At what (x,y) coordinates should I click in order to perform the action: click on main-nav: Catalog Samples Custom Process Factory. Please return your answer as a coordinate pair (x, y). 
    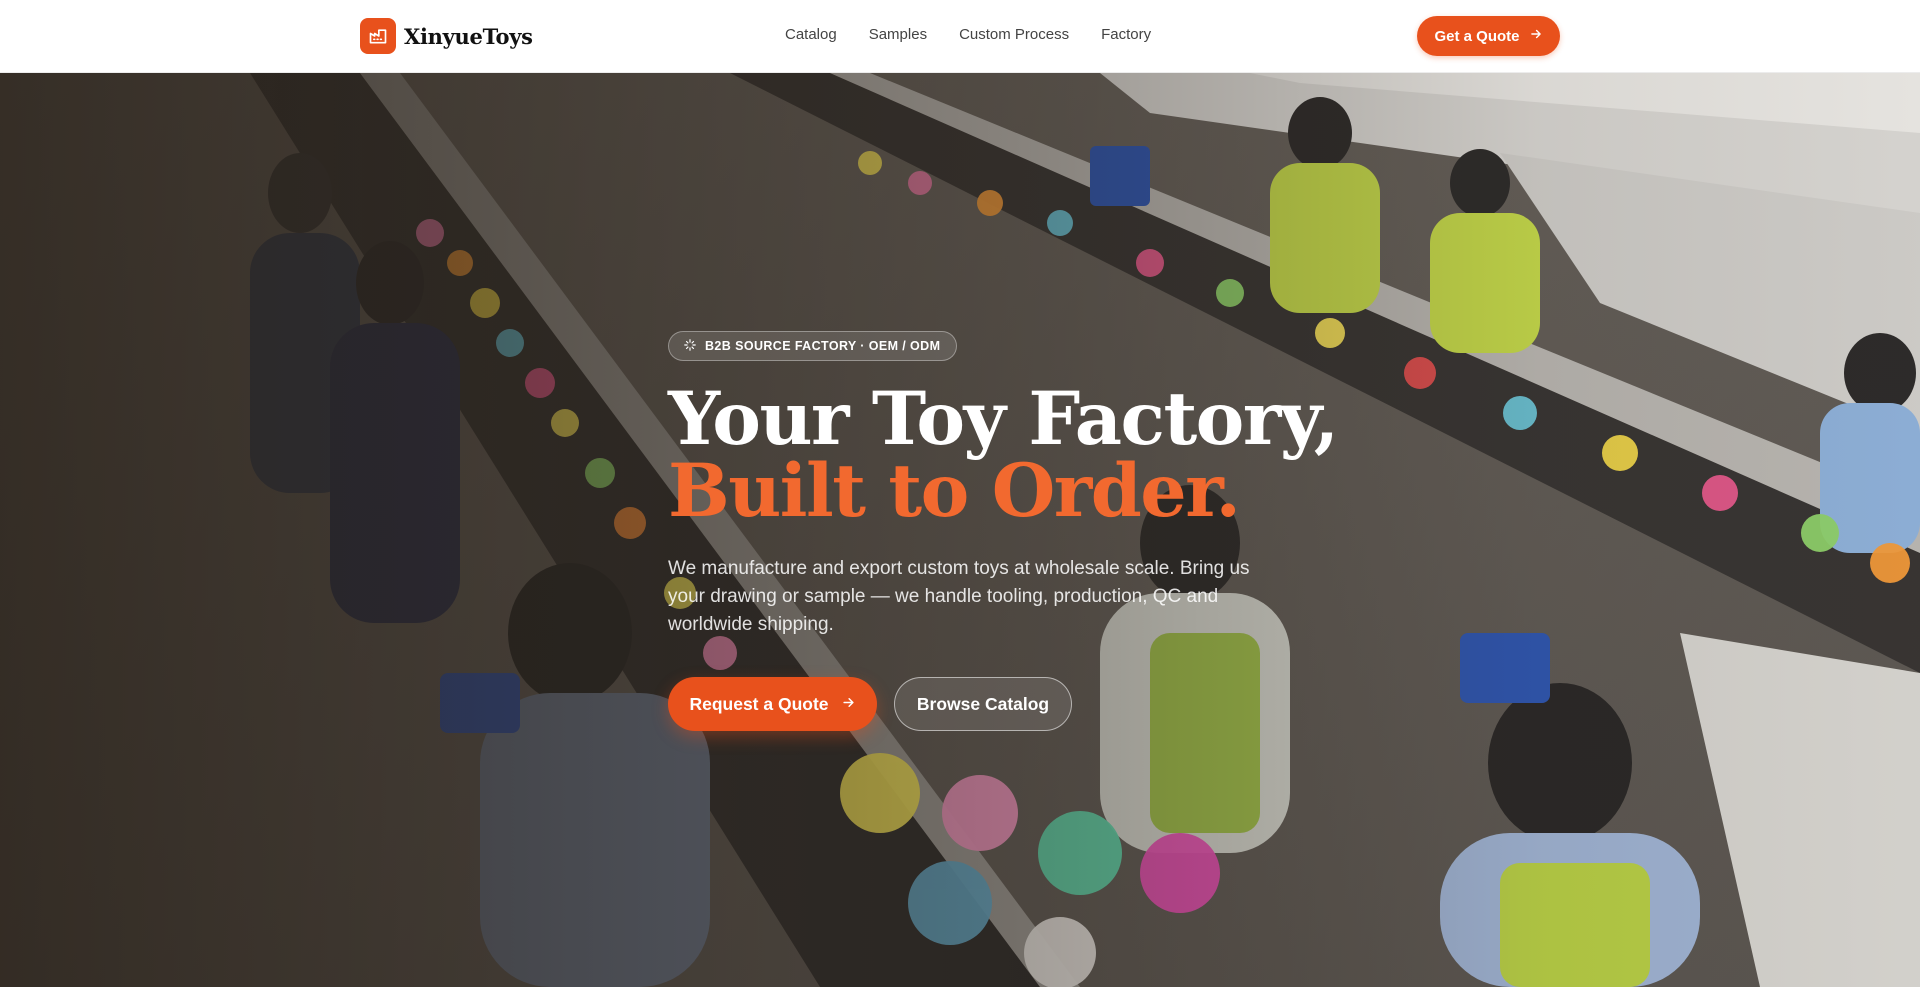
    Looking at the image, I should click on (968, 34).